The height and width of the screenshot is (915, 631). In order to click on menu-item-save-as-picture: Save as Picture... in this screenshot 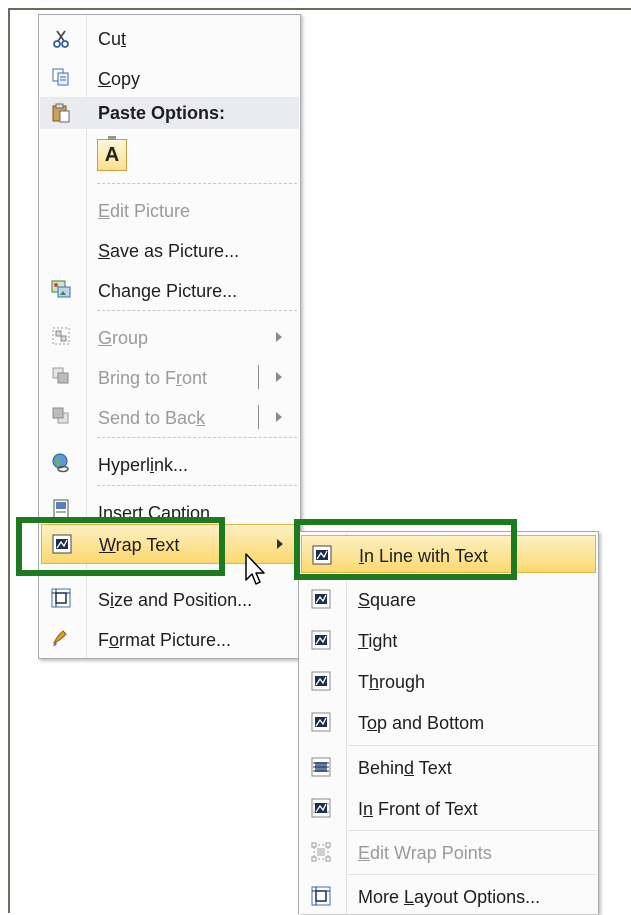, I will do `click(169, 250)`.